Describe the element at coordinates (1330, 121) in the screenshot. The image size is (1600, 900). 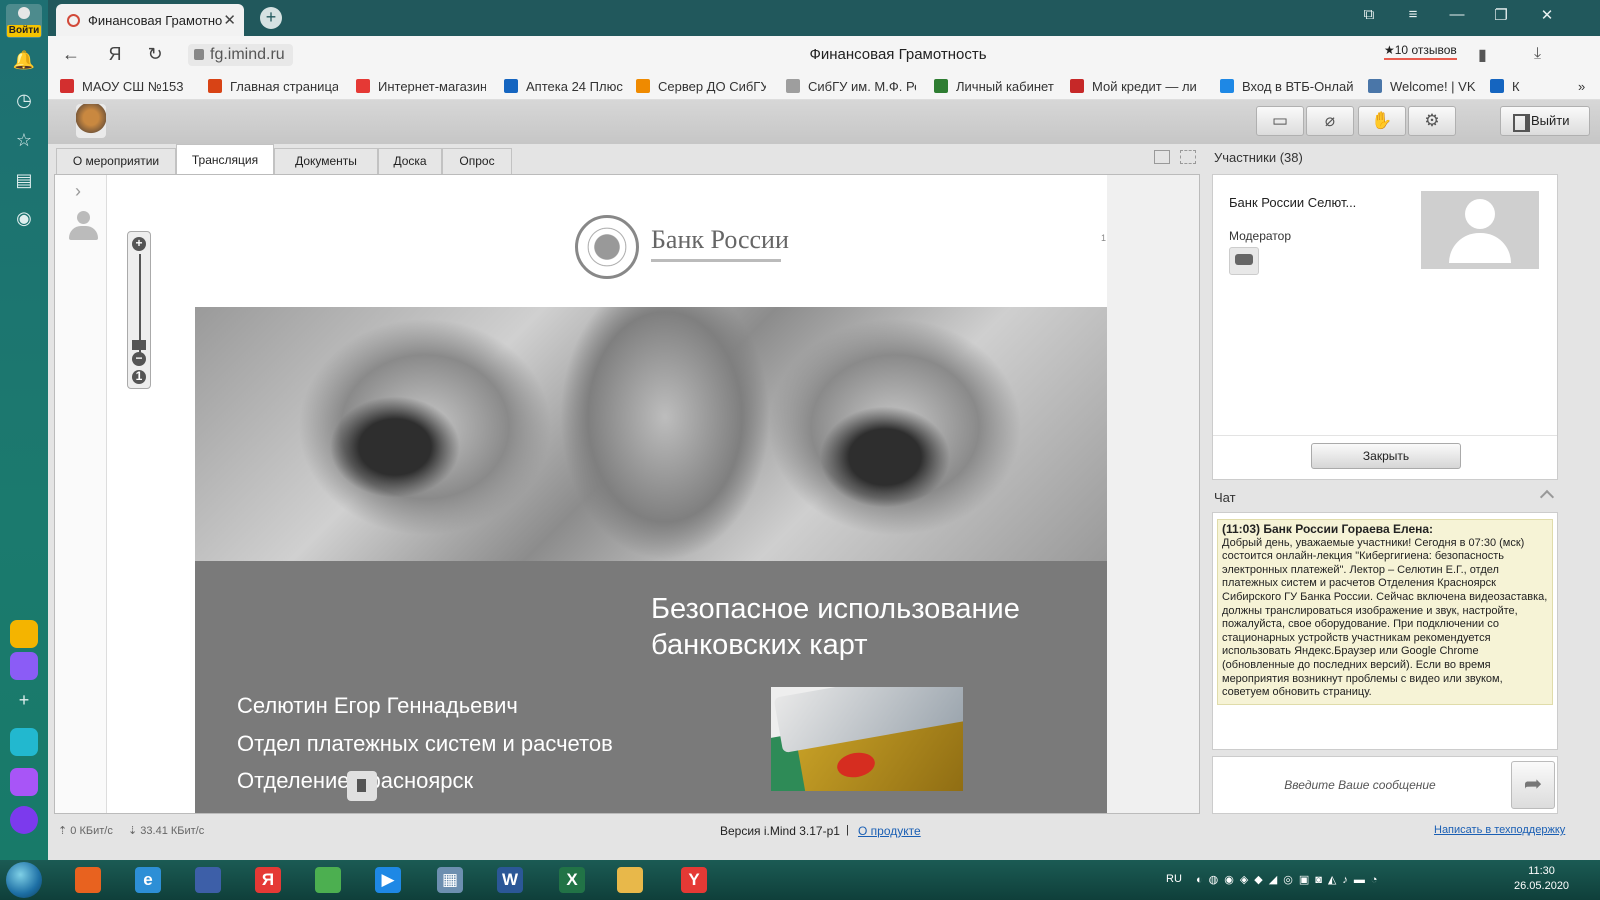
I see `mic-off-icon: ⌀` at that location.